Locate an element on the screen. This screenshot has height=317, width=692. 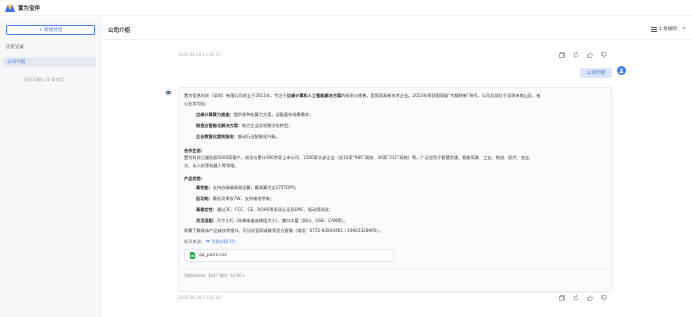
source-label: 知识来源： is located at coordinates (194, 241).